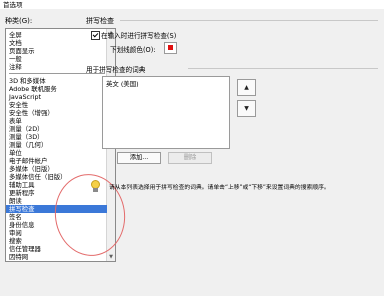 The height and width of the screenshot is (296, 384). Describe the element at coordinates (31, 169) in the screenshot. I see `category-item: 多媒体（旧版）` at that location.